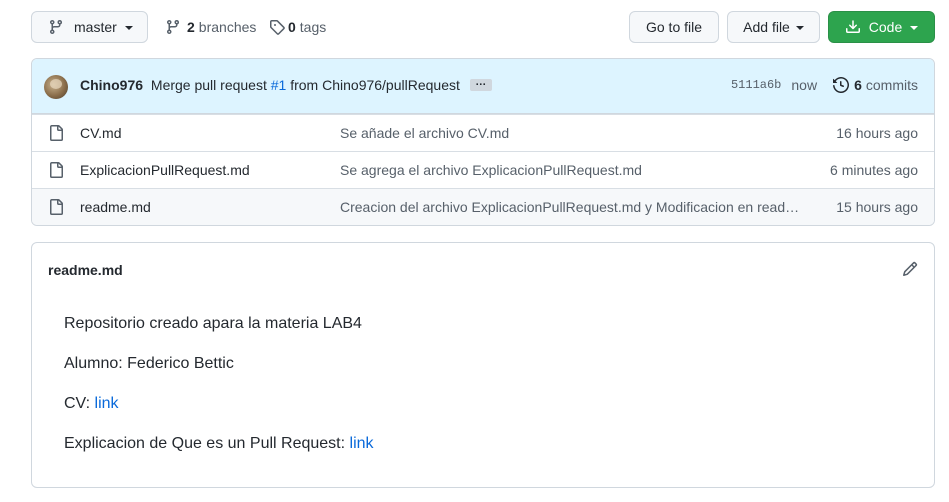 The image size is (949, 502). I want to click on cv-label: CV:, so click(77, 403).